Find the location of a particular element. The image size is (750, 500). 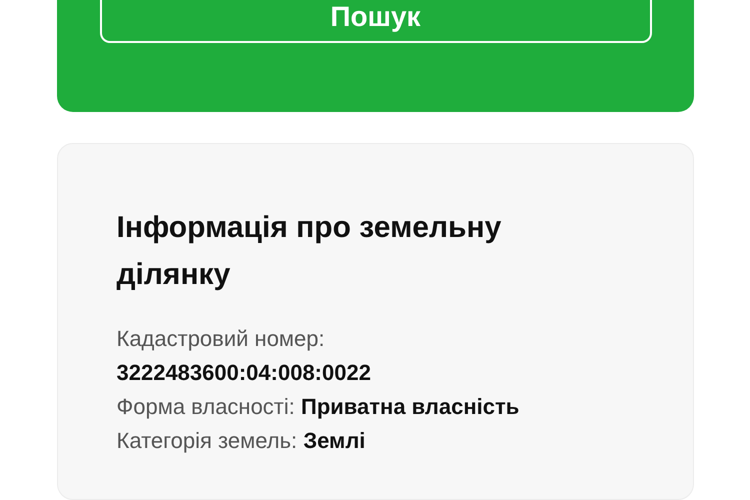

field-label: Категорія земель: is located at coordinates (207, 440).